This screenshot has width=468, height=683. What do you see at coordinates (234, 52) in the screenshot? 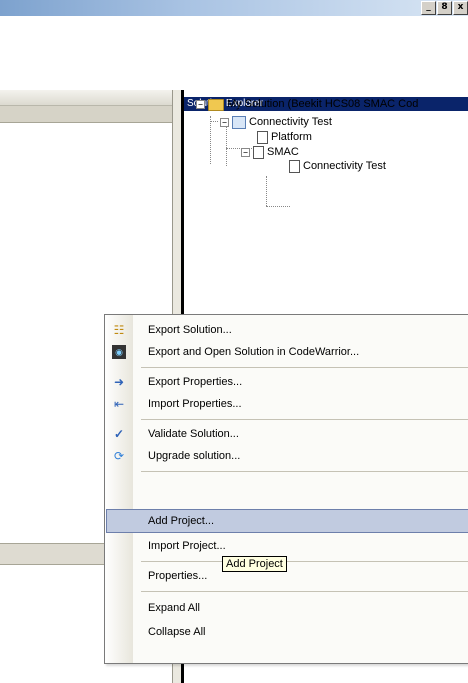
I see `toolbar-area` at bounding box center [234, 52].